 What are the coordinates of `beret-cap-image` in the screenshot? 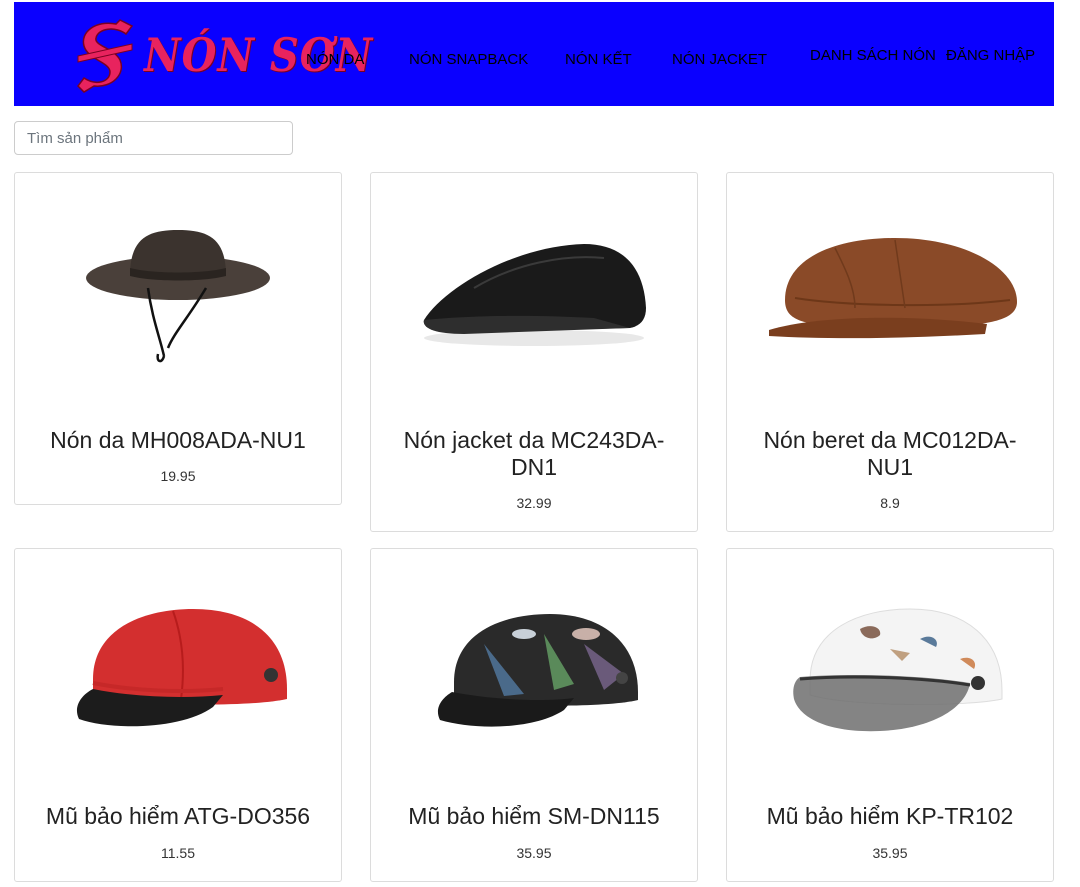 It's located at (893, 288).